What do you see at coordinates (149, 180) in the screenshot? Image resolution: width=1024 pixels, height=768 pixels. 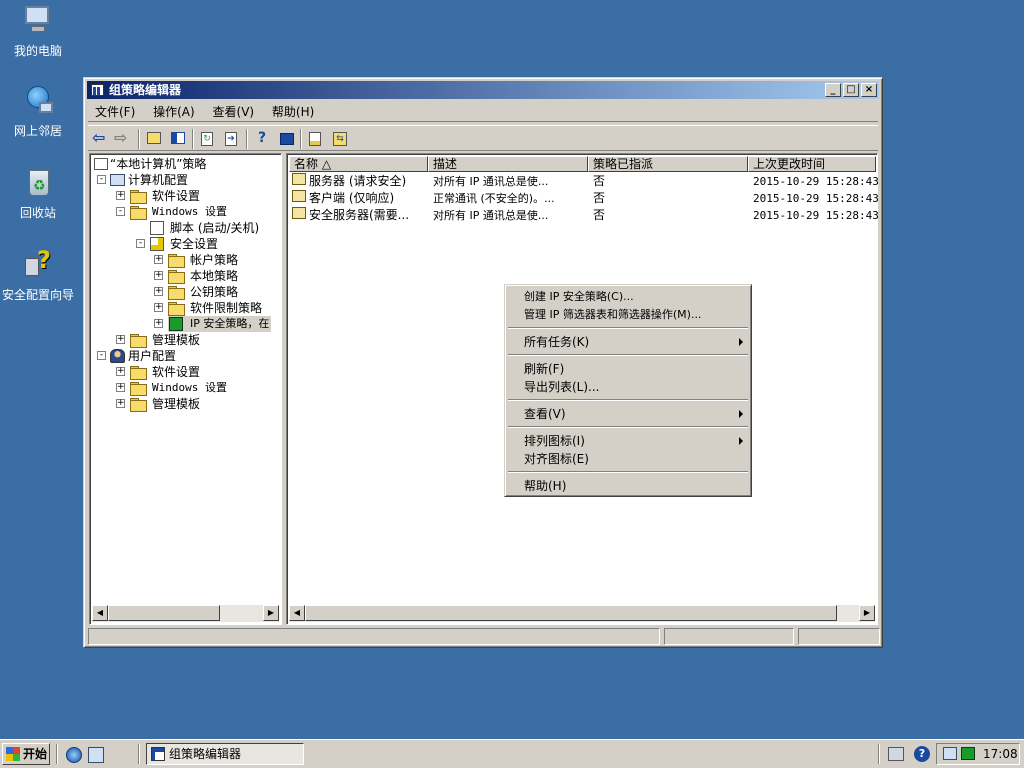 I see `tree-node-computer-config: 计算机配置` at bounding box center [149, 180].